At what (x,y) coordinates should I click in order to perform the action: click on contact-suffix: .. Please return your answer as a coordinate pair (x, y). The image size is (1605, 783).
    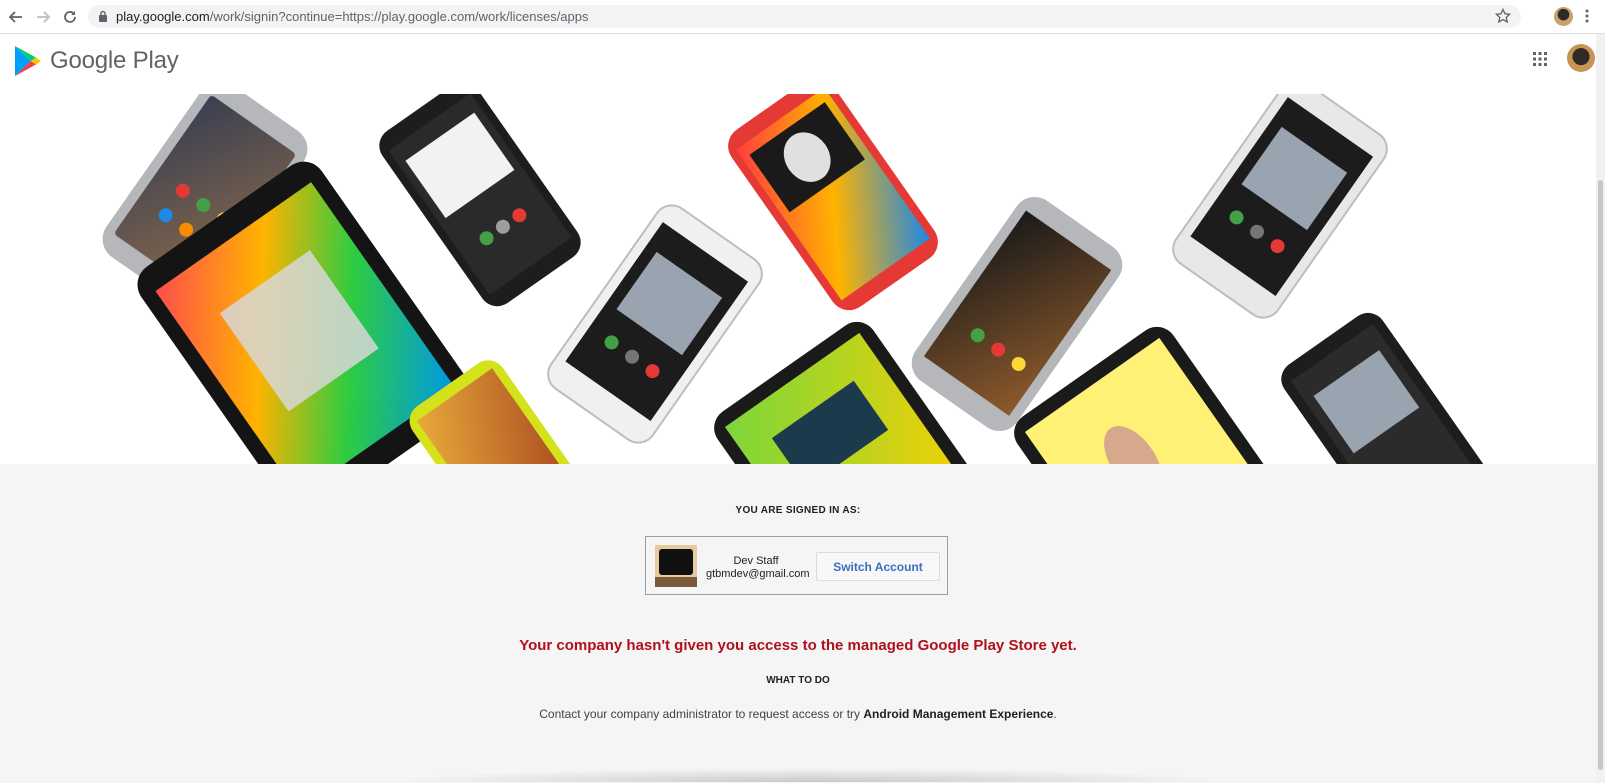
    Looking at the image, I should click on (1055, 714).